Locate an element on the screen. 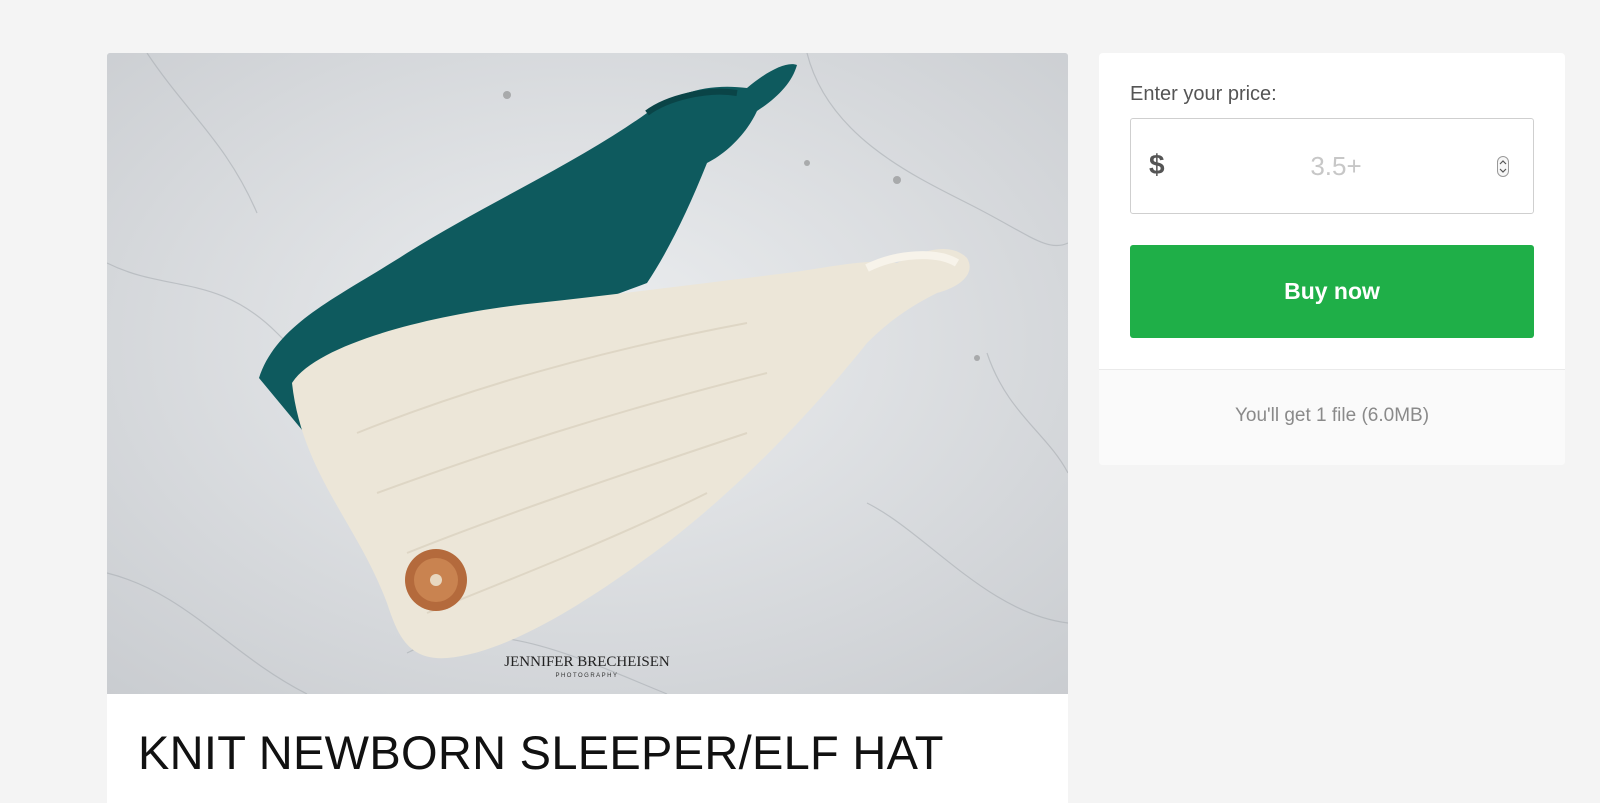  file-info: You'll get 1 file (6.0MB) is located at coordinates (1332, 415).